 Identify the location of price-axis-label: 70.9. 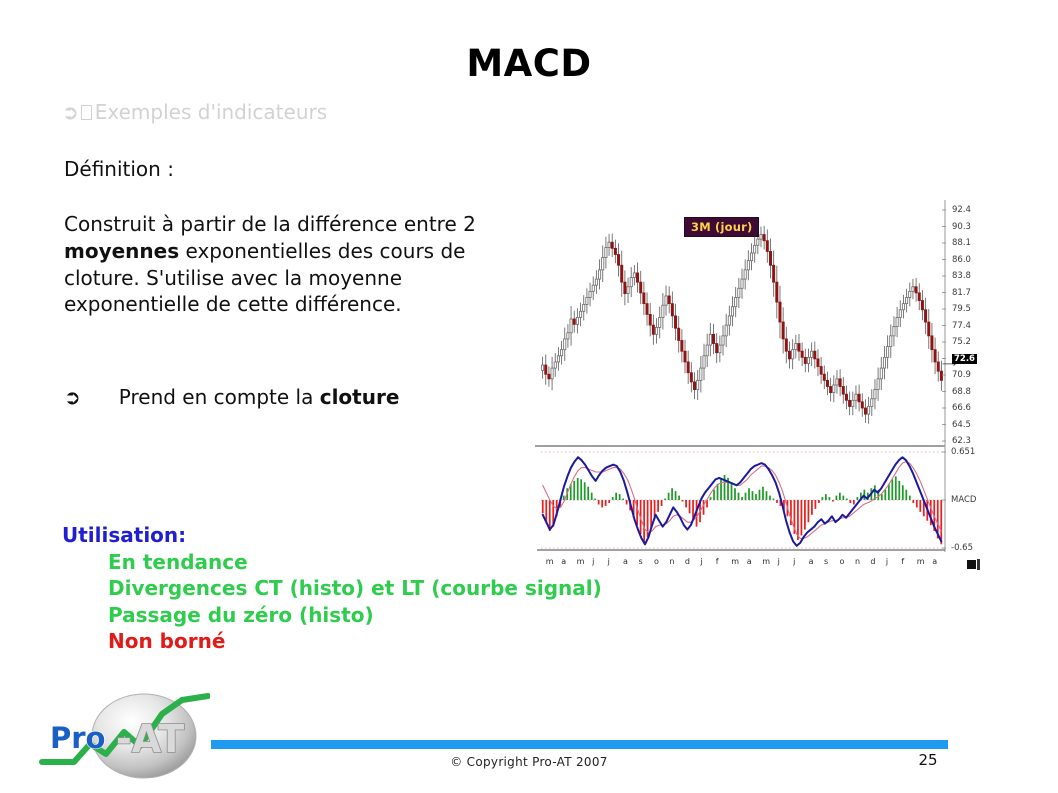
(961, 375).